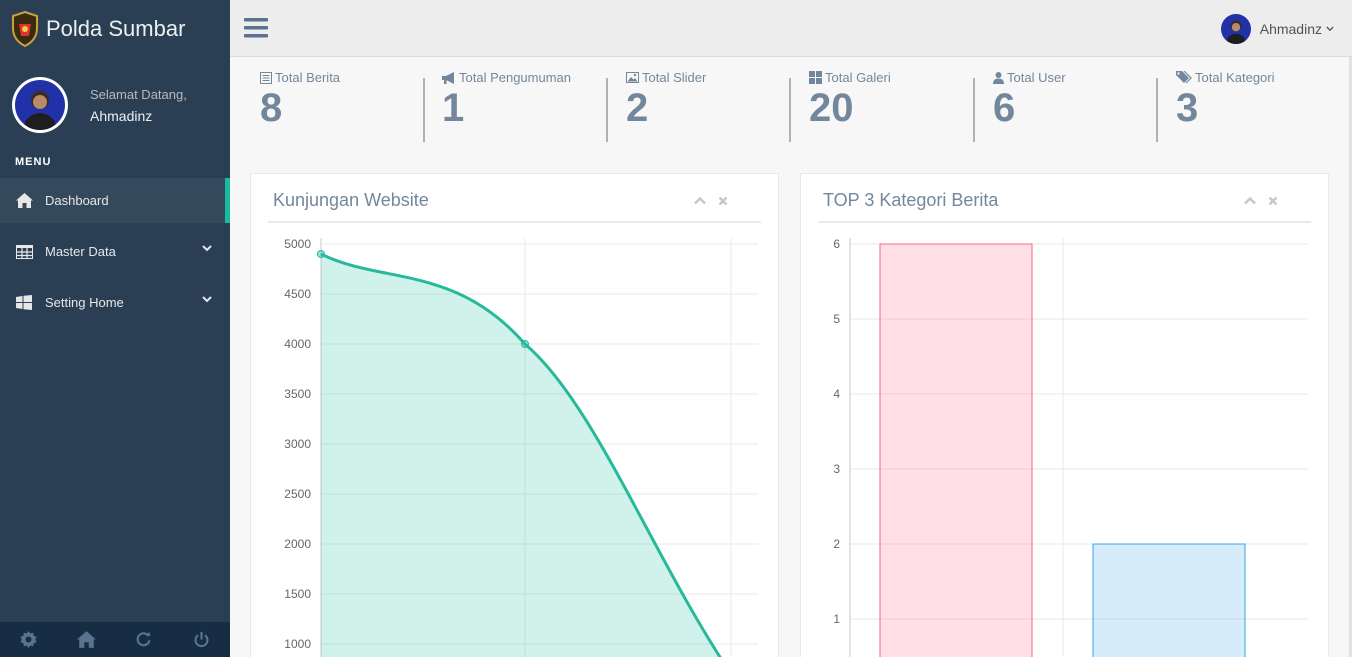  Describe the element at coordinates (815, 77) in the screenshot. I see `grid-icon` at that location.